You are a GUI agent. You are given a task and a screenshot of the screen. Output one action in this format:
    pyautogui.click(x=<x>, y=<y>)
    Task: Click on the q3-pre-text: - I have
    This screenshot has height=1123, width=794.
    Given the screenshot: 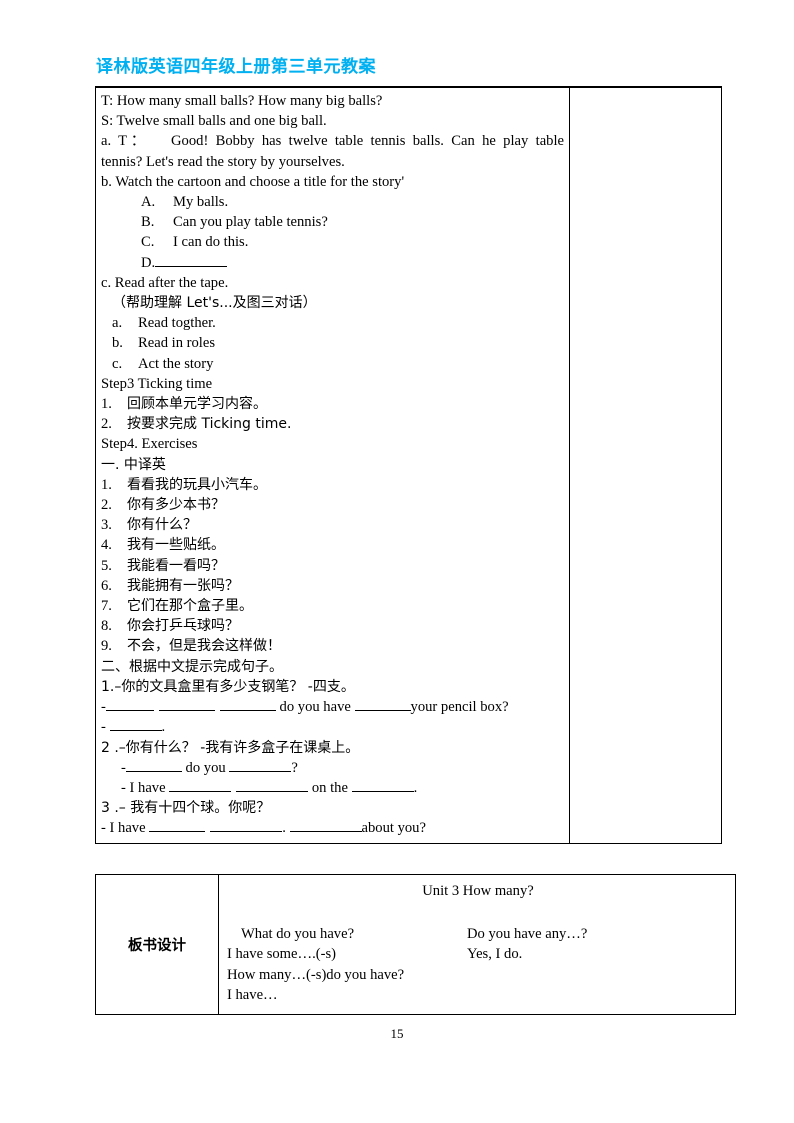 What is the action you would take?
    pyautogui.click(x=125, y=828)
    